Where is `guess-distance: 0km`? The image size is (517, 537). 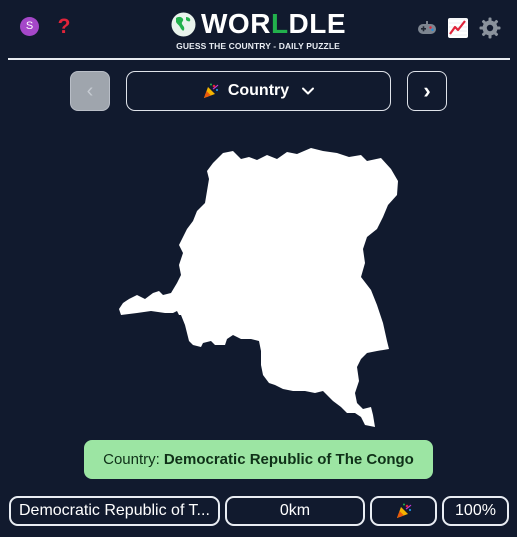 guess-distance: 0km is located at coordinates (295, 510).